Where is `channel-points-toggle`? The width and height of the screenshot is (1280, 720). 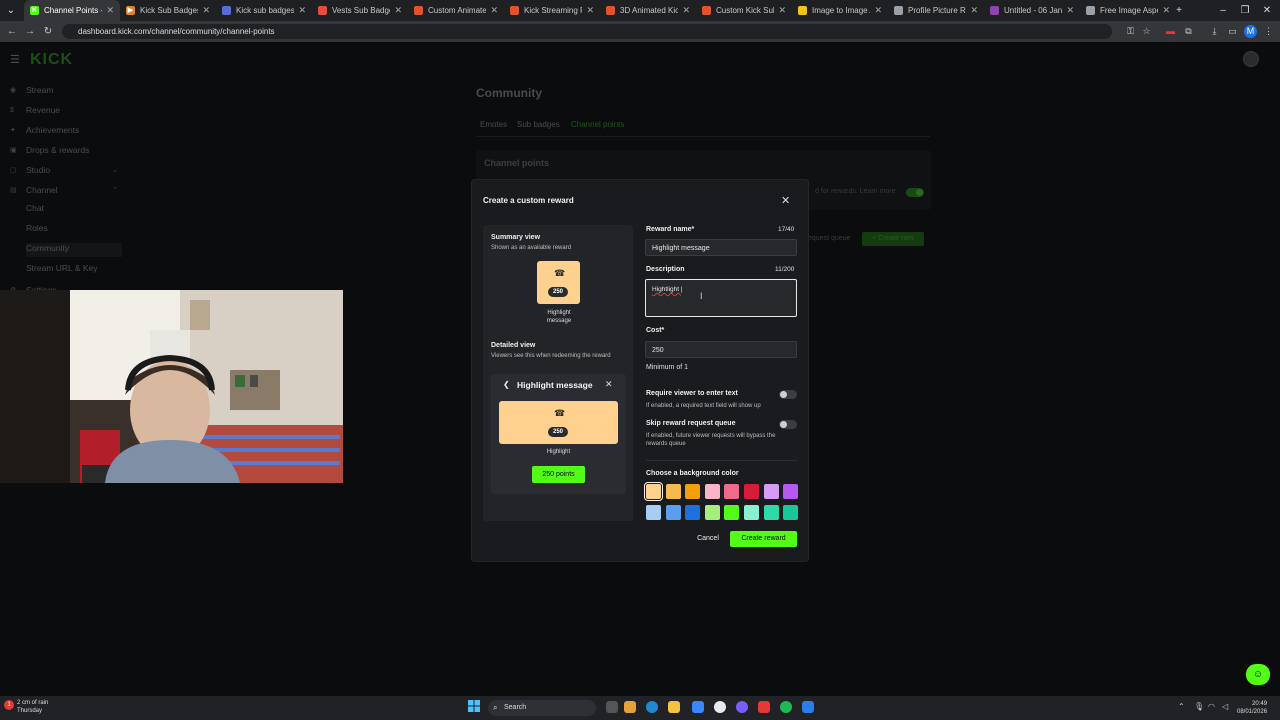
channel-points-toggle is located at coordinates (915, 192).